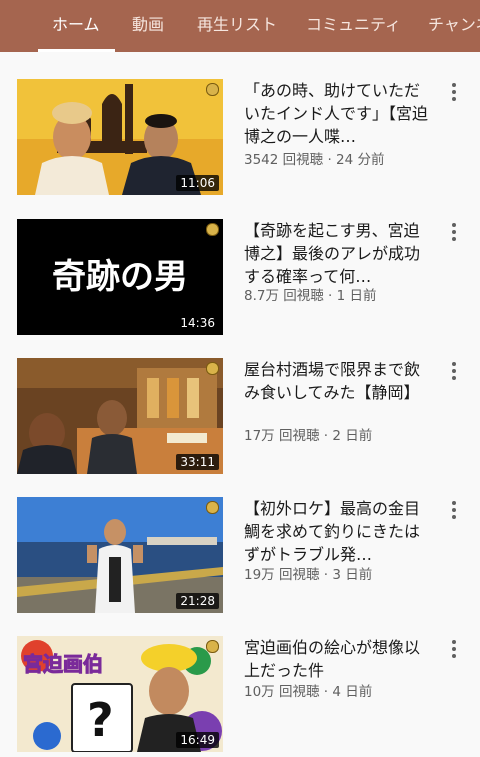  What do you see at coordinates (337, 381) in the screenshot?
I see `video-title: 屋台村酒場で限界まで飲み食いしてみた【静岡】` at bounding box center [337, 381].